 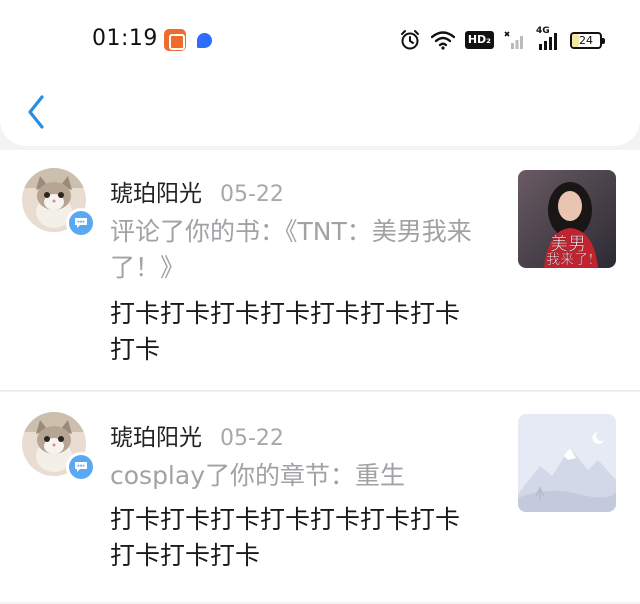 I want to click on status-bar: 01:19 HD₂ 4G 24, so click(x=320, y=39).